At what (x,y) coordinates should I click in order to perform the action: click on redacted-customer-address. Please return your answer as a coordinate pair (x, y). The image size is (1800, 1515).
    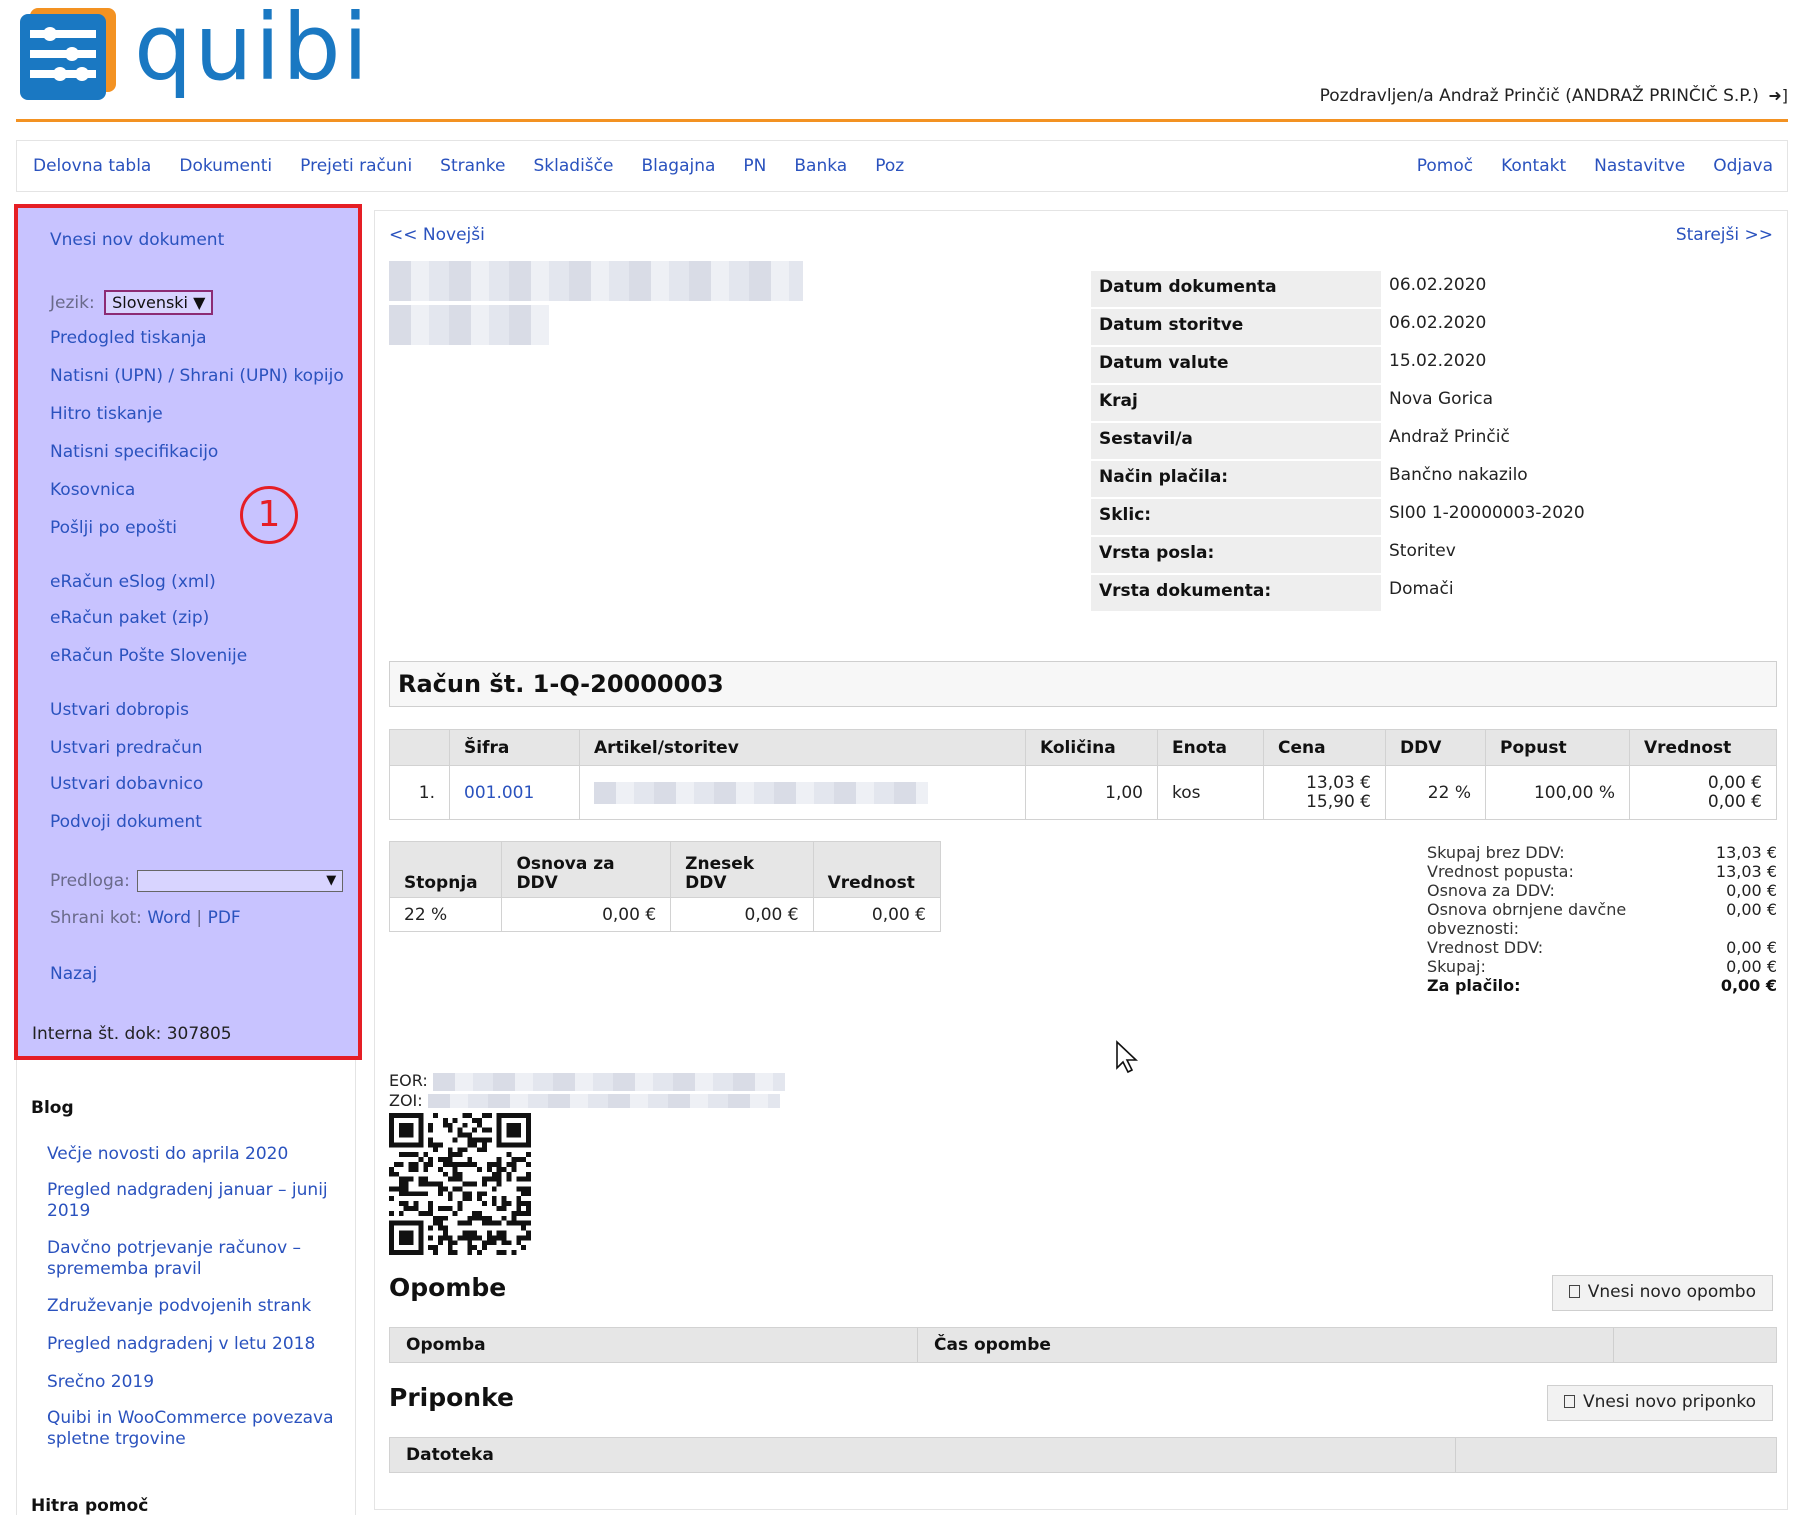
    Looking at the image, I should click on (469, 325).